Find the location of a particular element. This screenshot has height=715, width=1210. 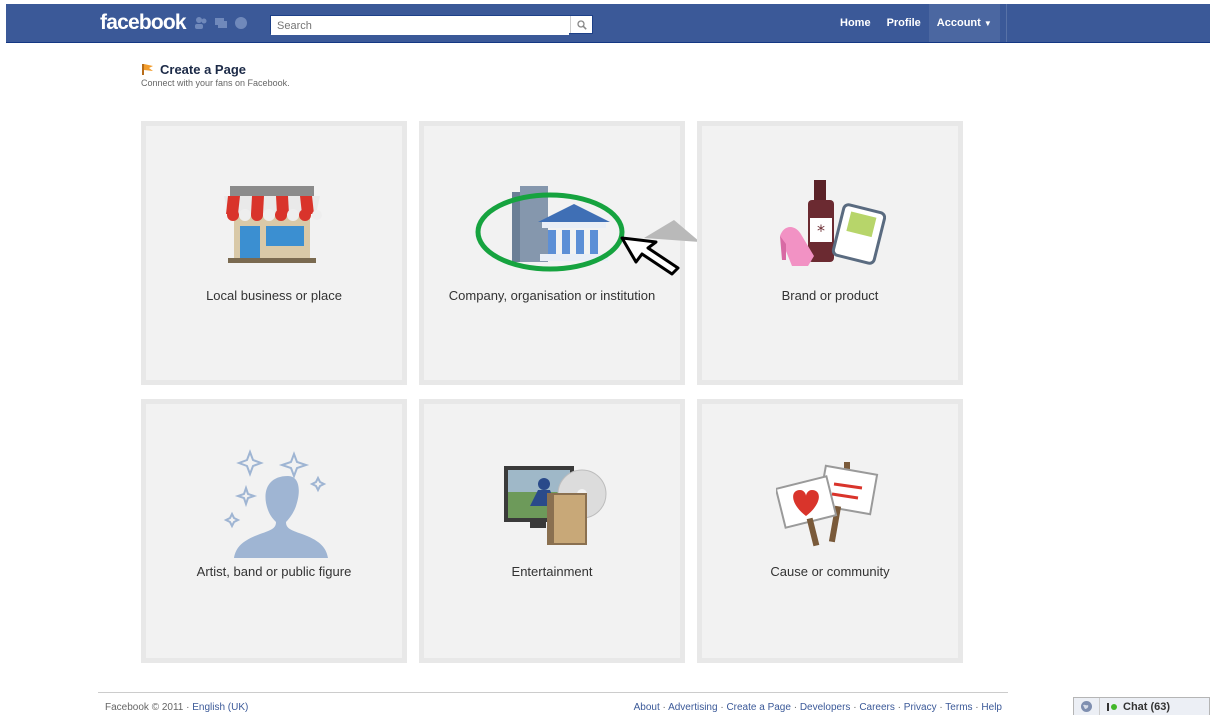

category-tile-local-business: Local business or place is located at coordinates (274, 253).